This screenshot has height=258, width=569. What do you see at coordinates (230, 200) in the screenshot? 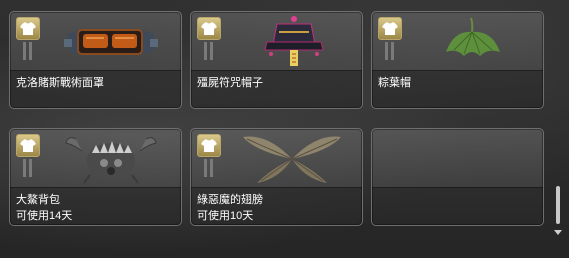
I see `item-name: 綠惡魔的翅膀` at bounding box center [230, 200].